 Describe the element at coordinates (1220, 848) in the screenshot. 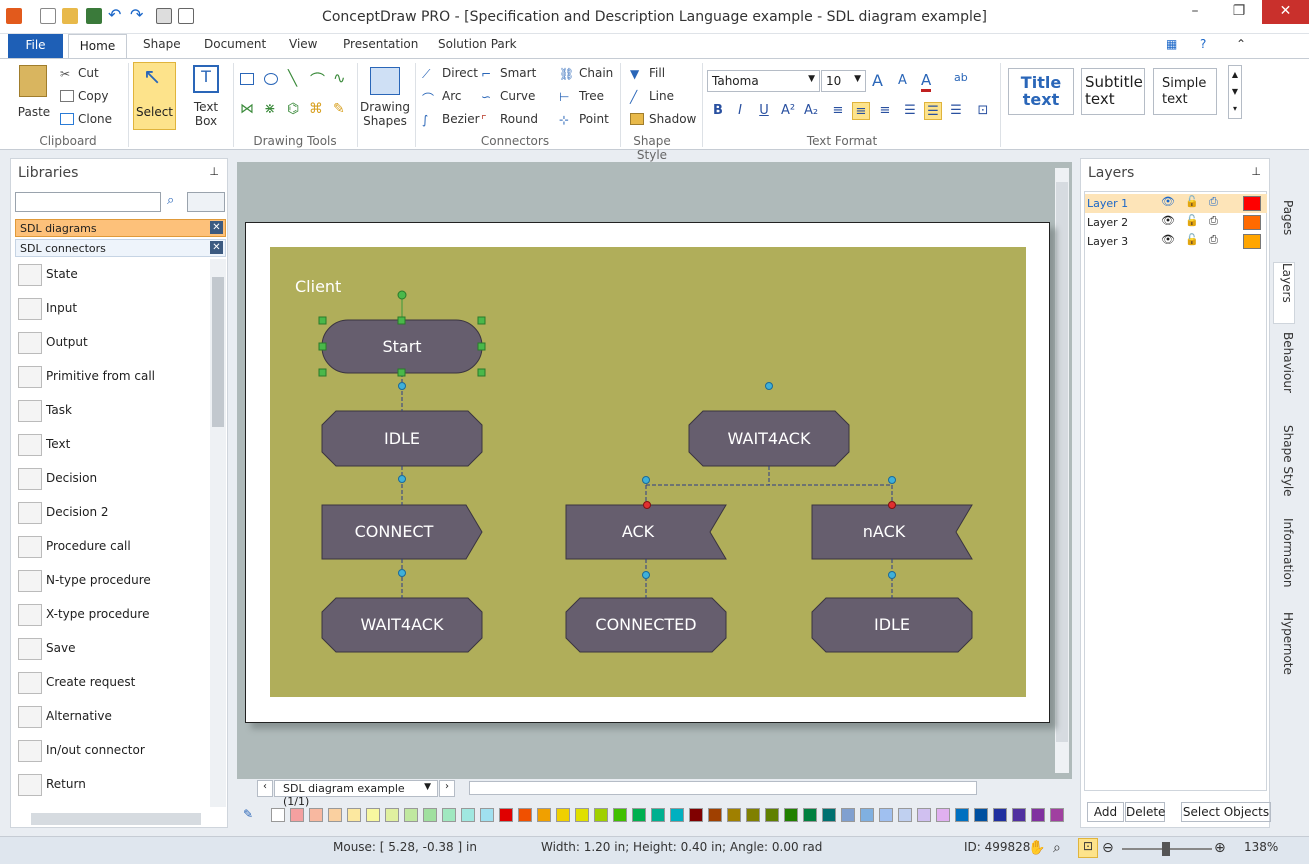

I see `zoom-in-icon: ⊕` at that location.